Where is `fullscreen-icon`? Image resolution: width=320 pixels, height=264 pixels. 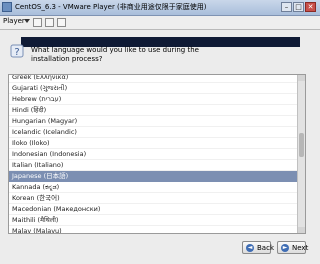 fullscreen-icon is located at coordinates (61, 22).